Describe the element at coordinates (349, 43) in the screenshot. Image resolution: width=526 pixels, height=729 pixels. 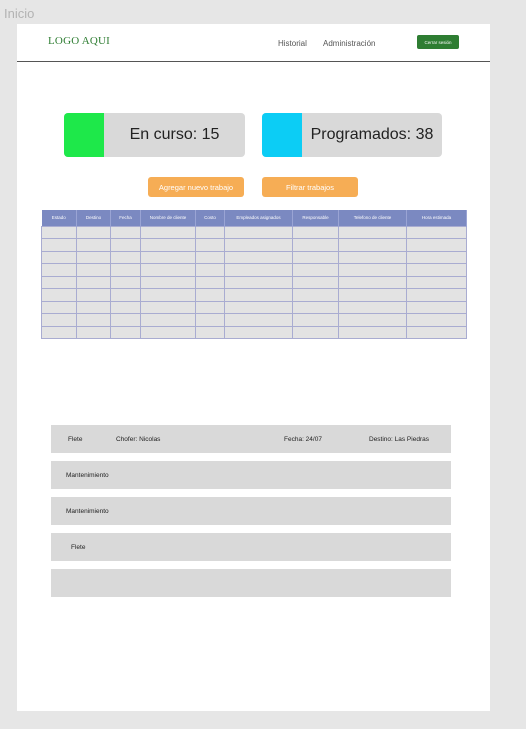
I see `nav-administracion-link: Administración` at that location.